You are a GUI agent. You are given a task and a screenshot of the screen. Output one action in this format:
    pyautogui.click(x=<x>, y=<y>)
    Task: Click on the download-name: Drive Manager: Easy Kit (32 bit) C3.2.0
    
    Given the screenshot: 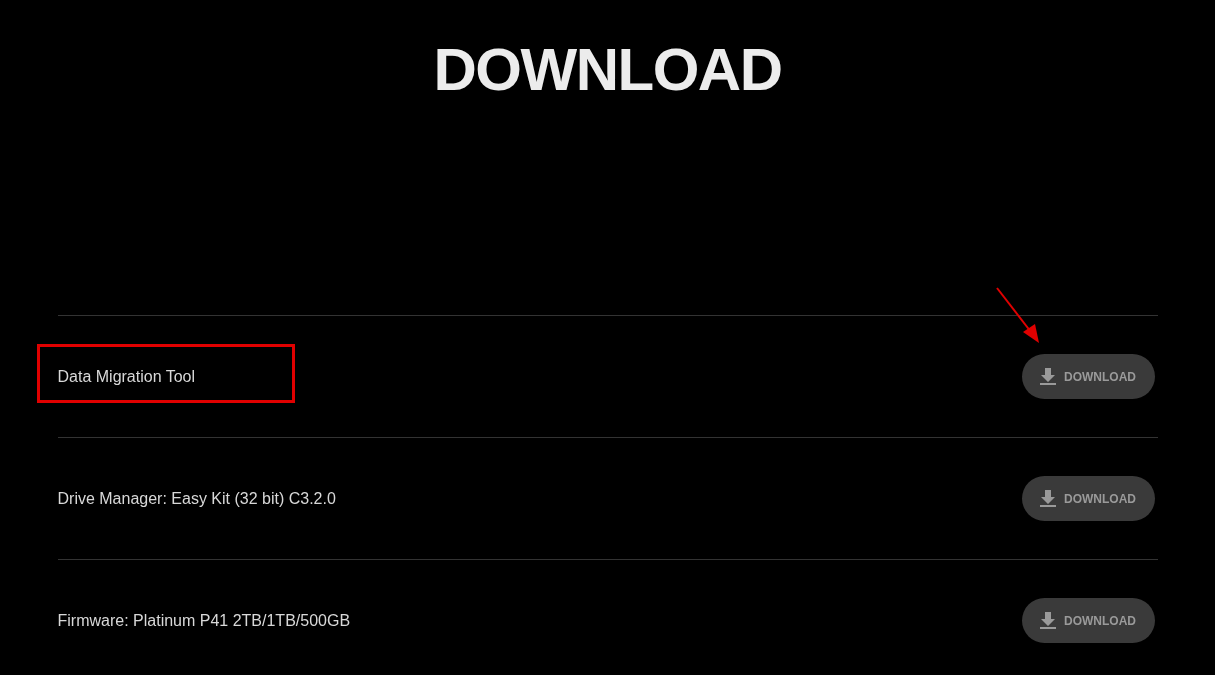 What is the action you would take?
    pyautogui.click(x=196, y=498)
    